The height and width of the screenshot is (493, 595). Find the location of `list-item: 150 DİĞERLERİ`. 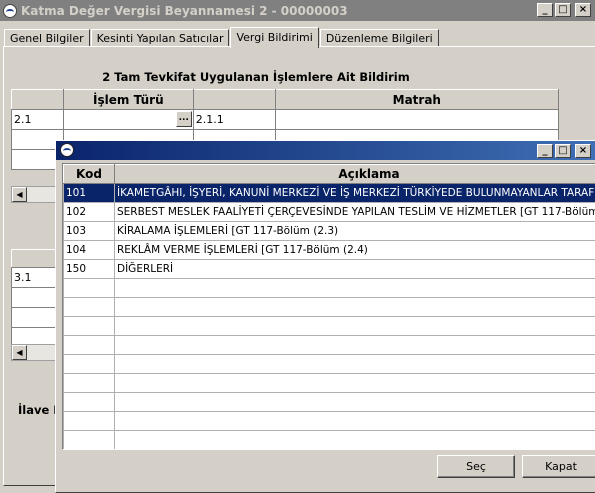

list-item: 150 DİĞERLERİ is located at coordinates (329, 269).